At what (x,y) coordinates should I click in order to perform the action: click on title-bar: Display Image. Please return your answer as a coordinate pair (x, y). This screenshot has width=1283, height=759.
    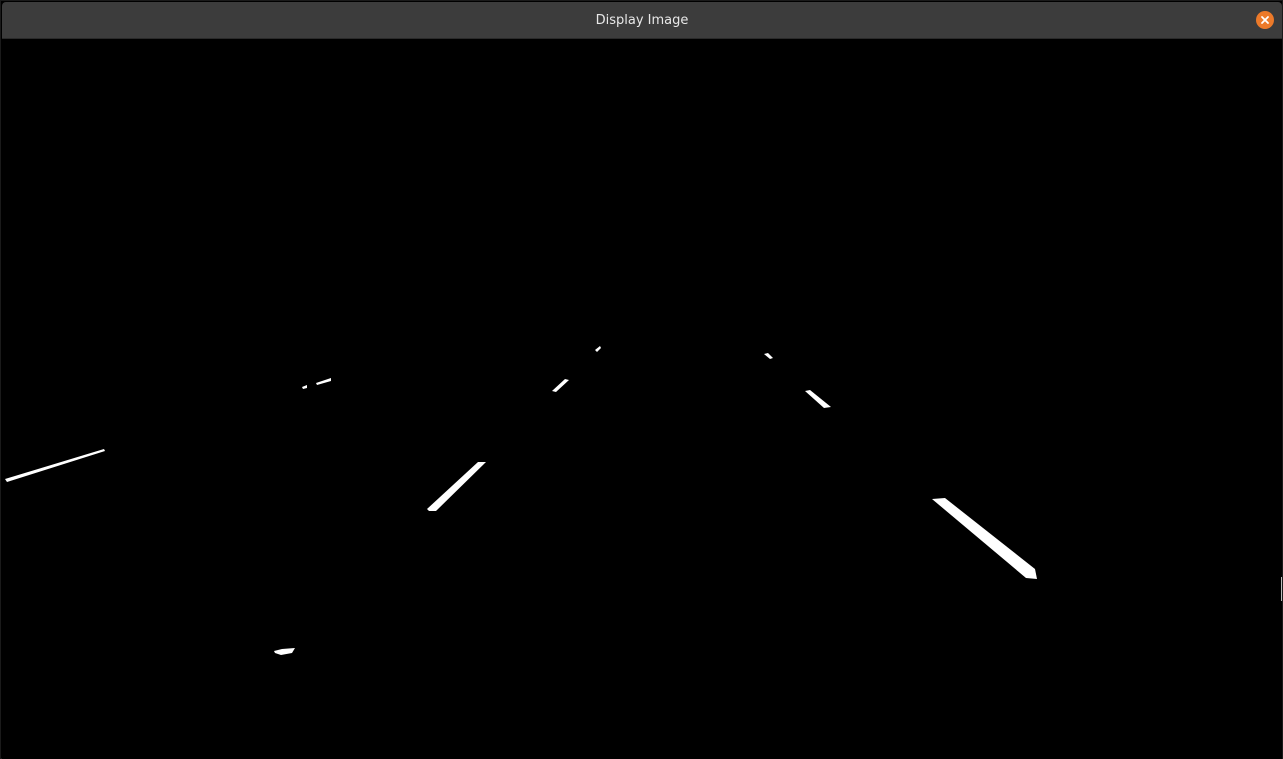
    Looking at the image, I should click on (642, 20).